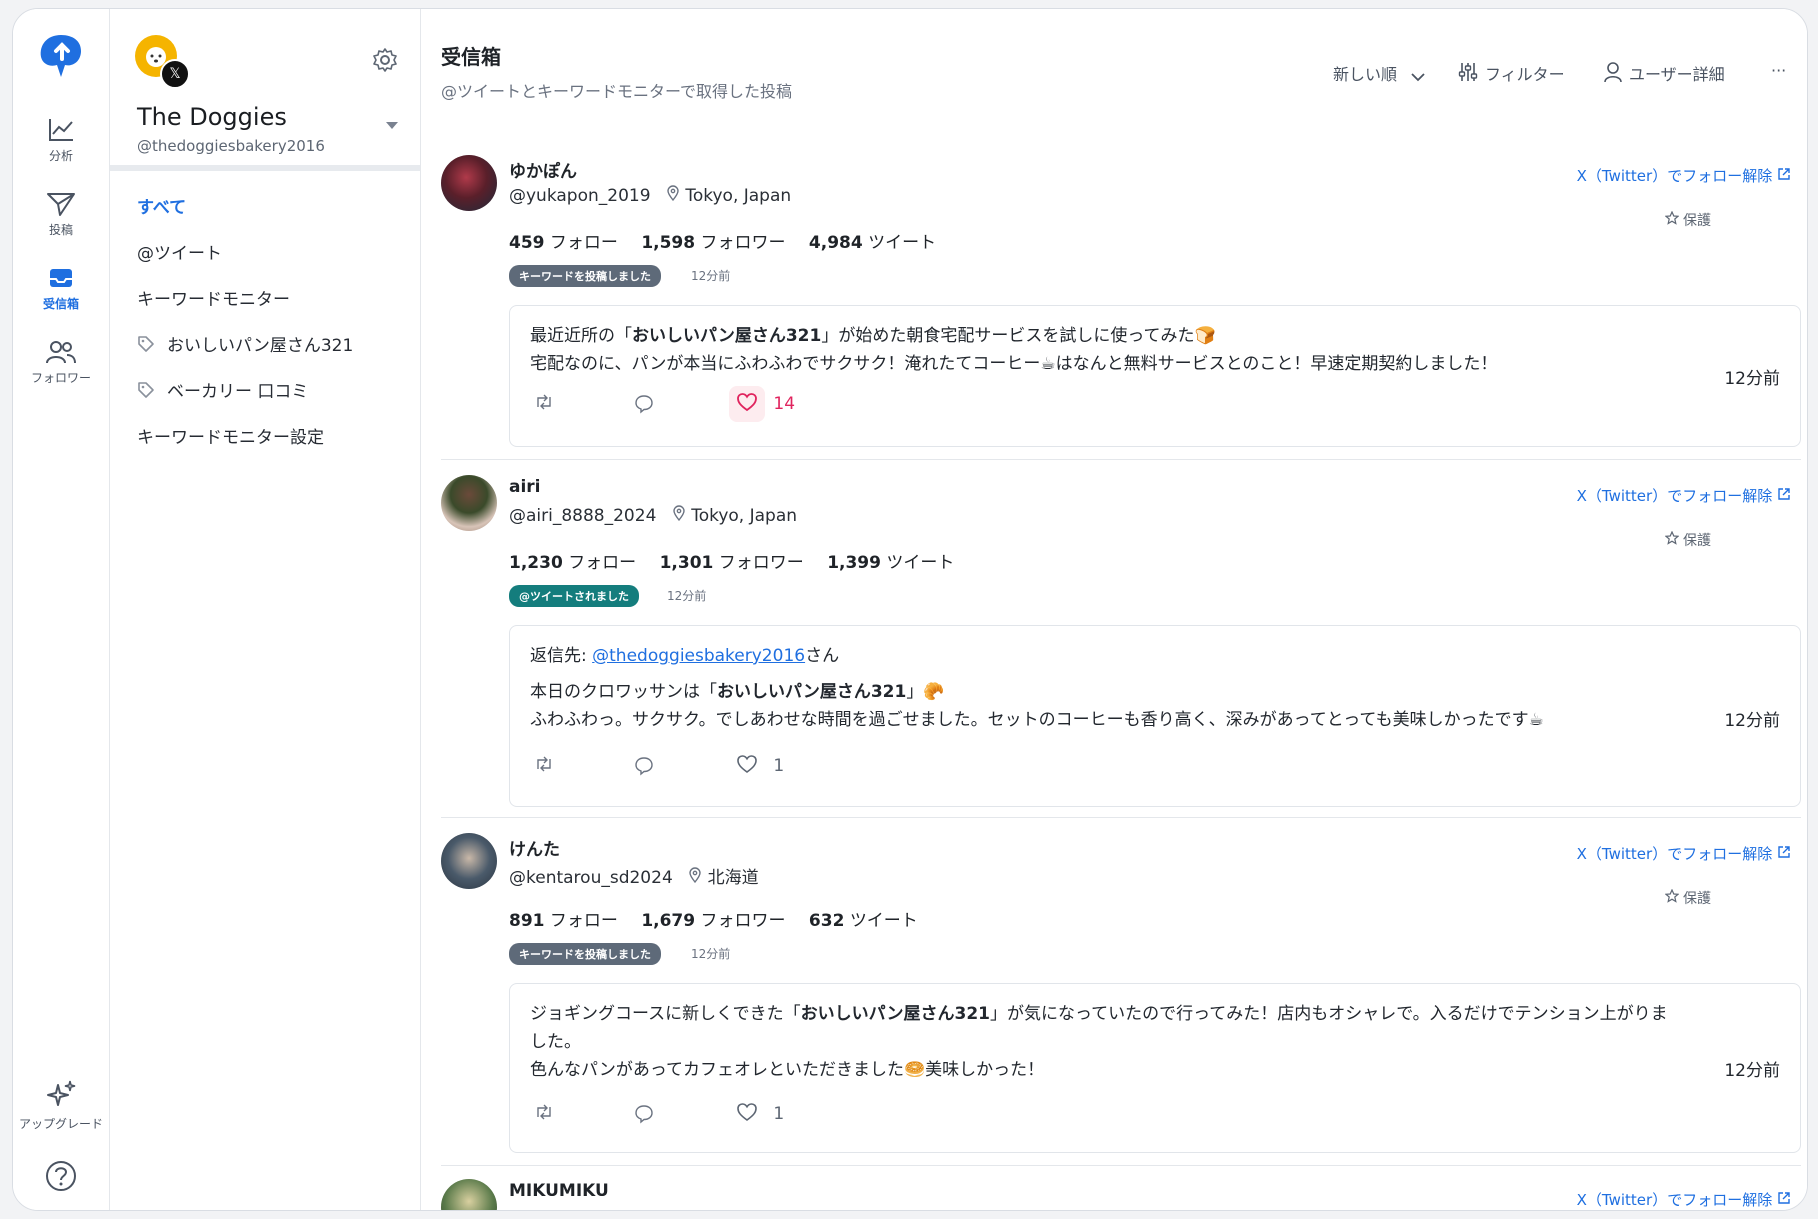 The width and height of the screenshot is (1818, 1219). What do you see at coordinates (179, 251) in the screenshot?
I see `nav-tweets: @ツイート` at bounding box center [179, 251].